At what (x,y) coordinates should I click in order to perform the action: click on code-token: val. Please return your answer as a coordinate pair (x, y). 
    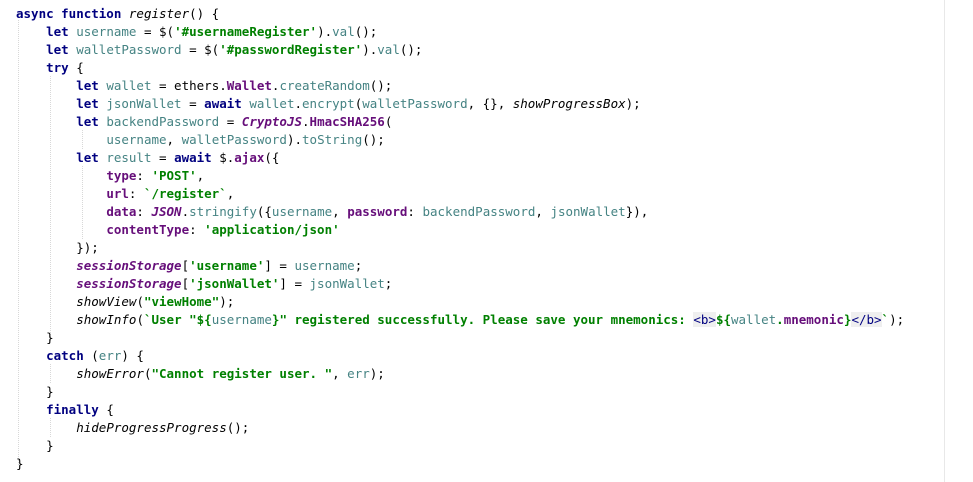
    Looking at the image, I should click on (388, 49).